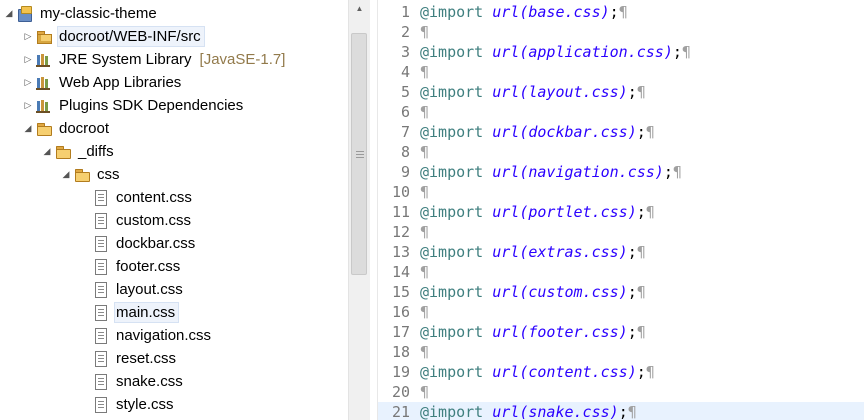 This screenshot has height=420, width=864. I want to click on code-line: 5 @import url(layout.css); ¶, so click(621, 92).